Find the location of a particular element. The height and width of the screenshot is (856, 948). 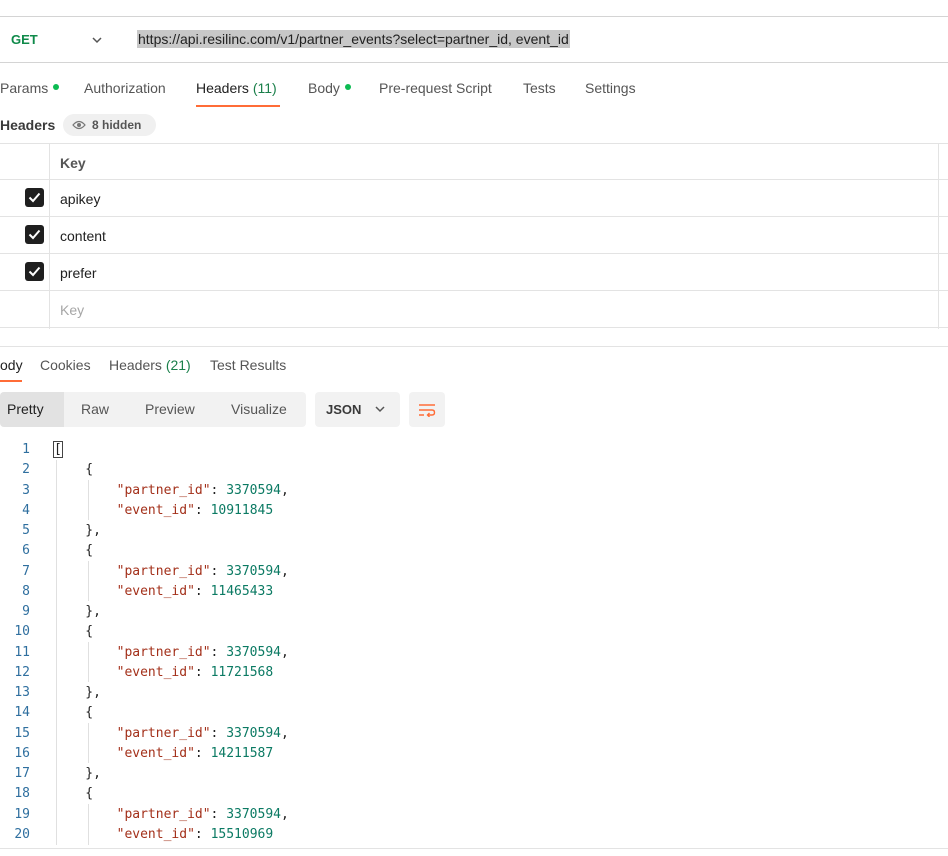

hidden-headers-toggle: 8 hidden is located at coordinates (109, 125).